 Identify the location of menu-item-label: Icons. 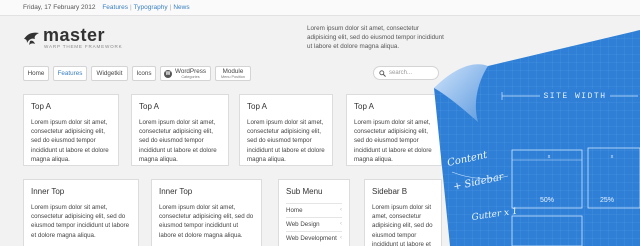
(144, 73).